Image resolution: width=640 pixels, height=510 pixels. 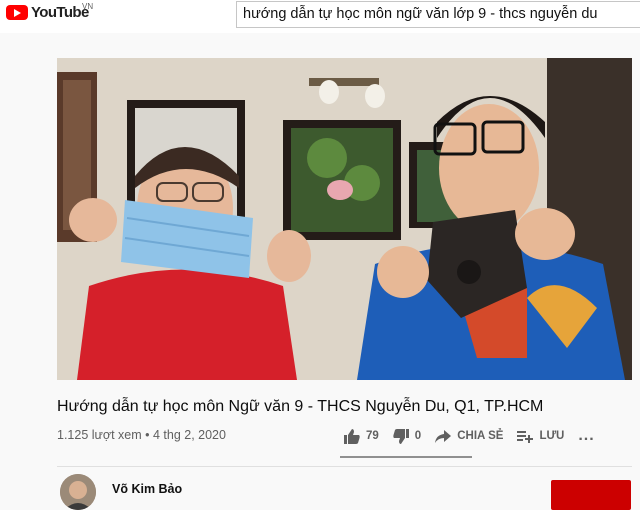 What do you see at coordinates (99, 435) in the screenshot?
I see `view-count: 1.125 lượt xem` at bounding box center [99, 435].